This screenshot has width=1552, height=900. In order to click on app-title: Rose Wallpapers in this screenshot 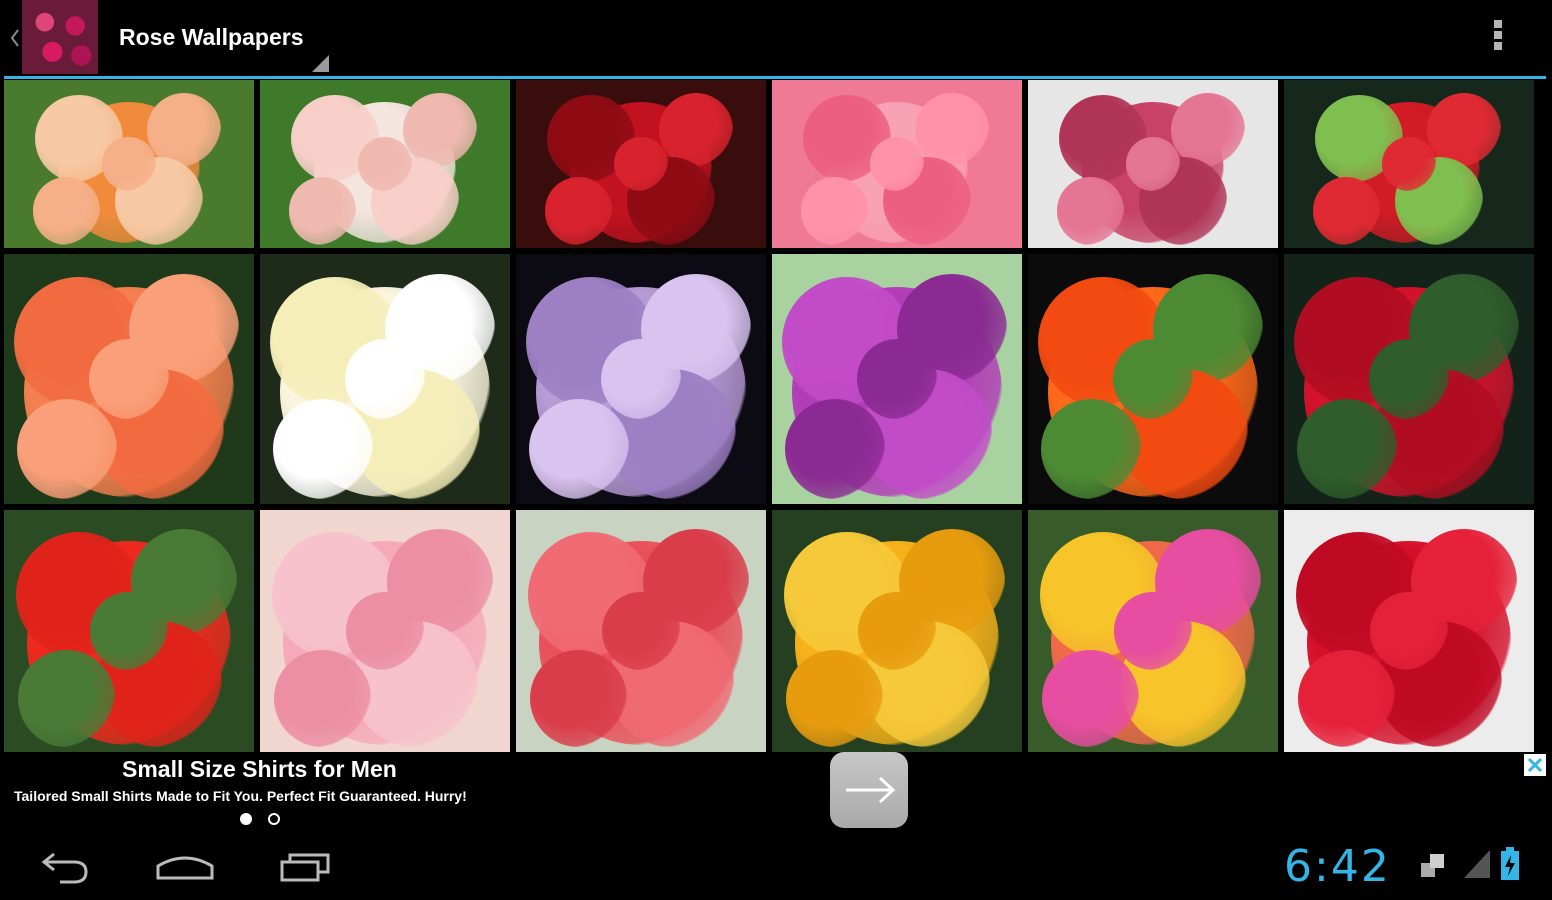, I will do `click(211, 37)`.